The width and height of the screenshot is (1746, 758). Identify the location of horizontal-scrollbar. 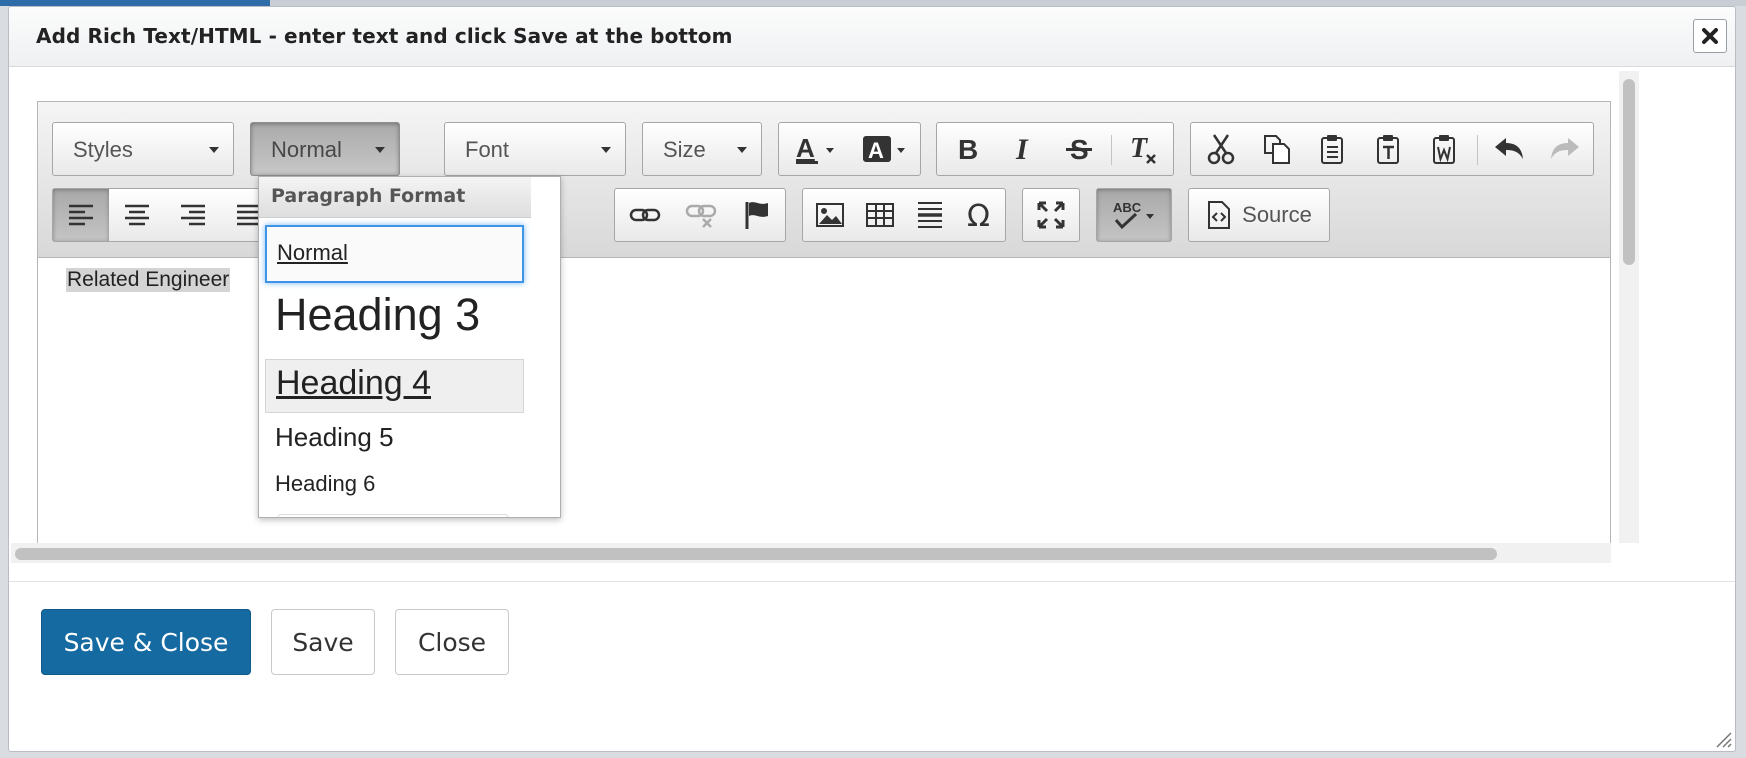
(811, 553).